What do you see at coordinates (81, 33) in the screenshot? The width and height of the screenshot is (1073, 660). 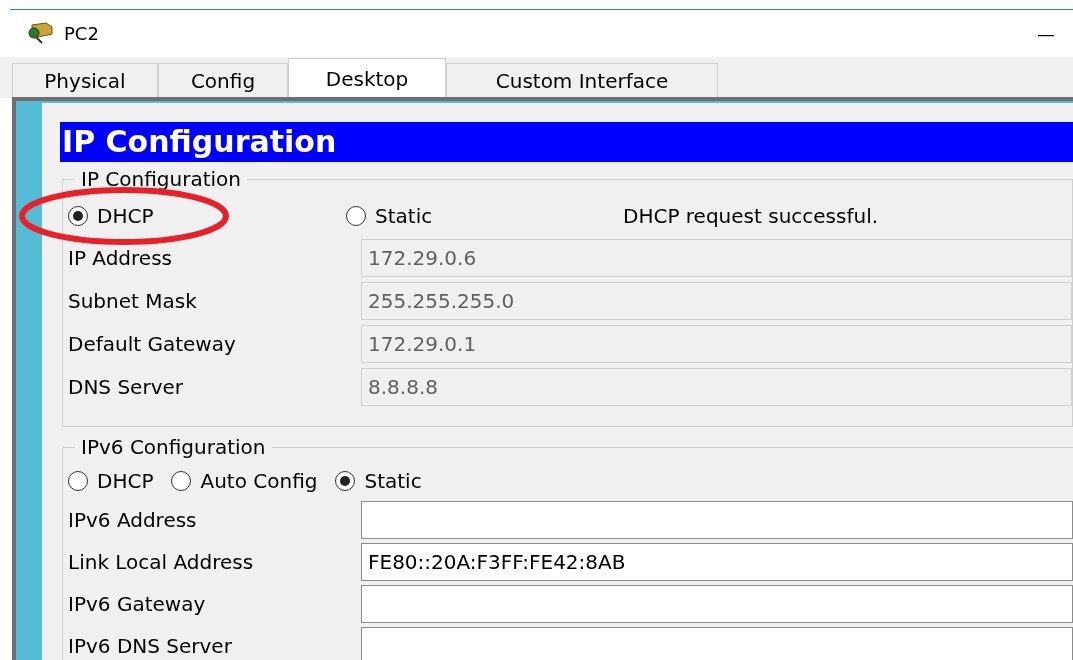 I see `window-title: PC2` at bounding box center [81, 33].